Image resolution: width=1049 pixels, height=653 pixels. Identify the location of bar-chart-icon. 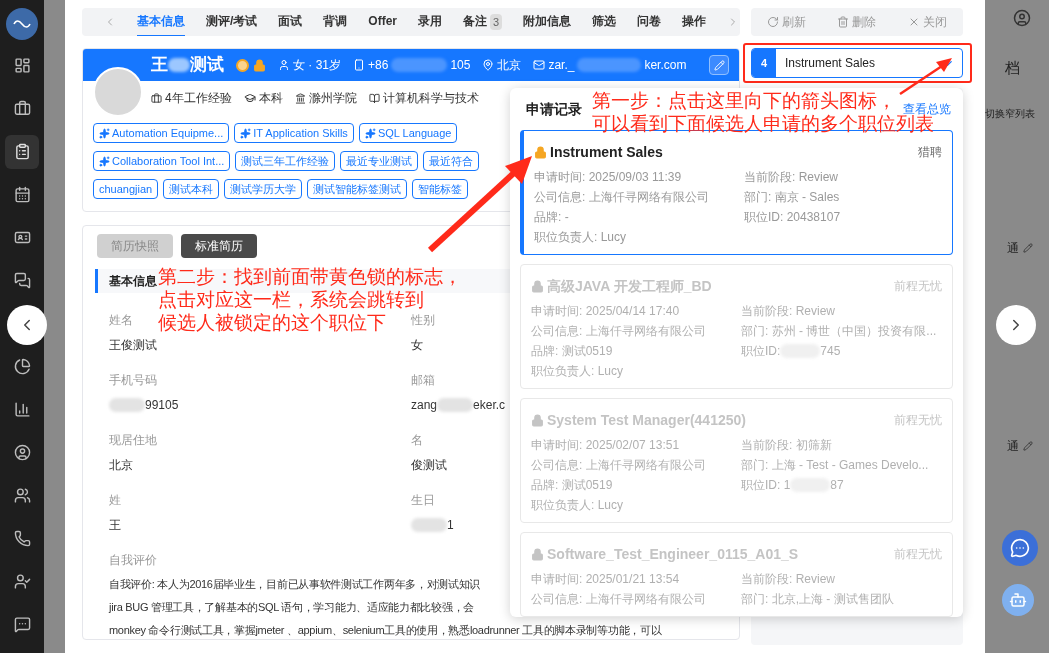
(22, 409).